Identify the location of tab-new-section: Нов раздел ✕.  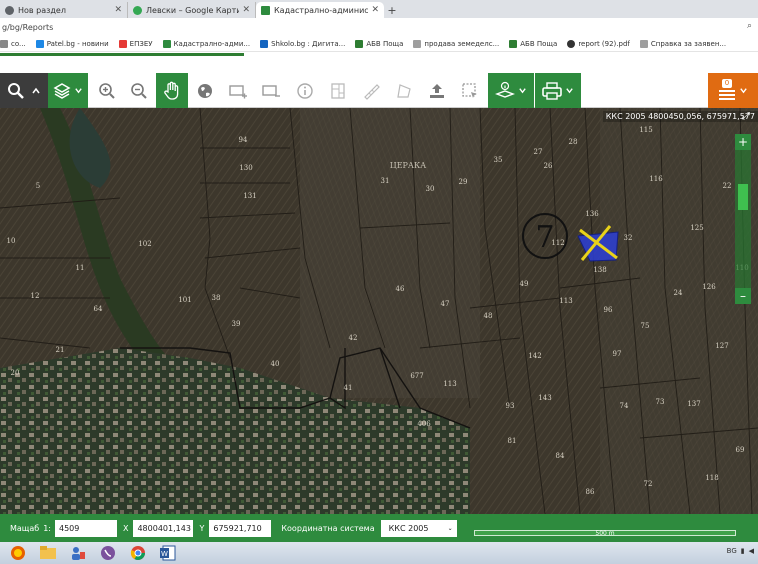
(64, 10).